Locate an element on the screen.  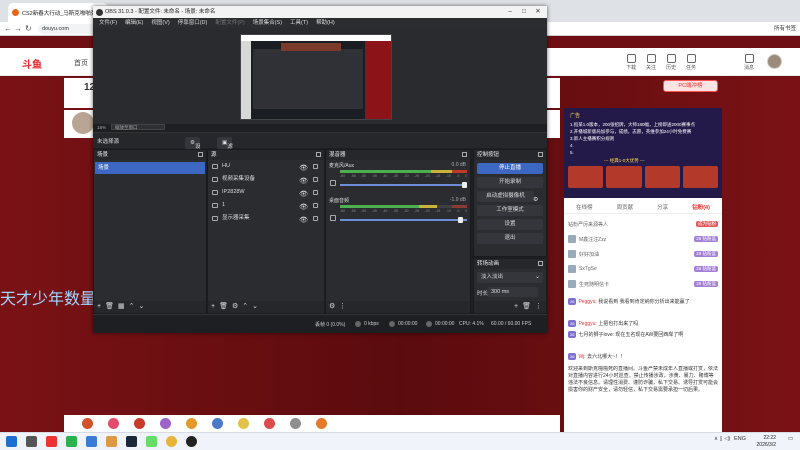
download-button: 下载 is located at coordinates (631, 62).